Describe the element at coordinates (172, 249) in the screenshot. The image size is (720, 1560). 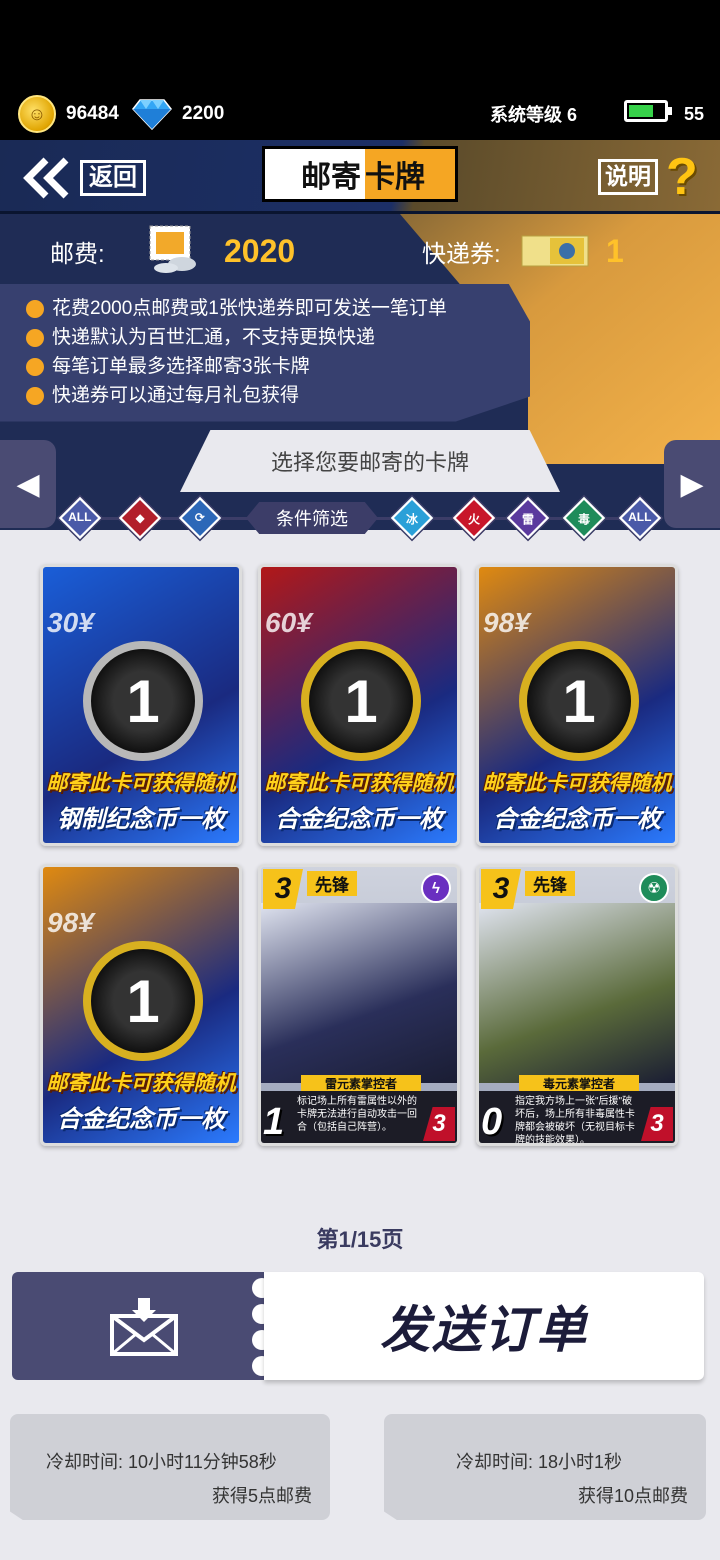
I see `stamp-icon` at that location.